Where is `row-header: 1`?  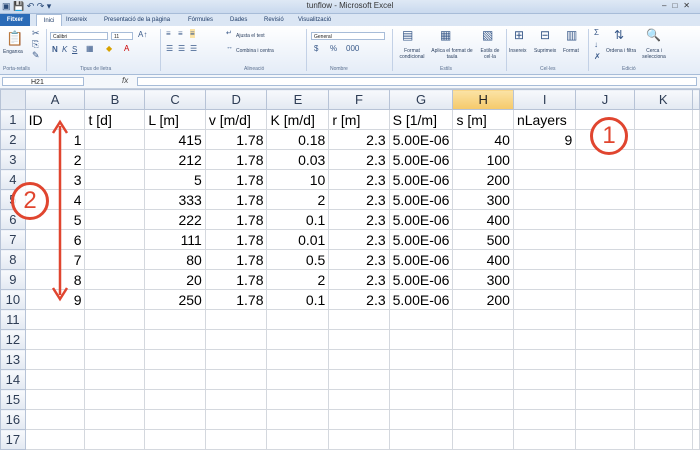 row-header: 1 is located at coordinates (13, 119).